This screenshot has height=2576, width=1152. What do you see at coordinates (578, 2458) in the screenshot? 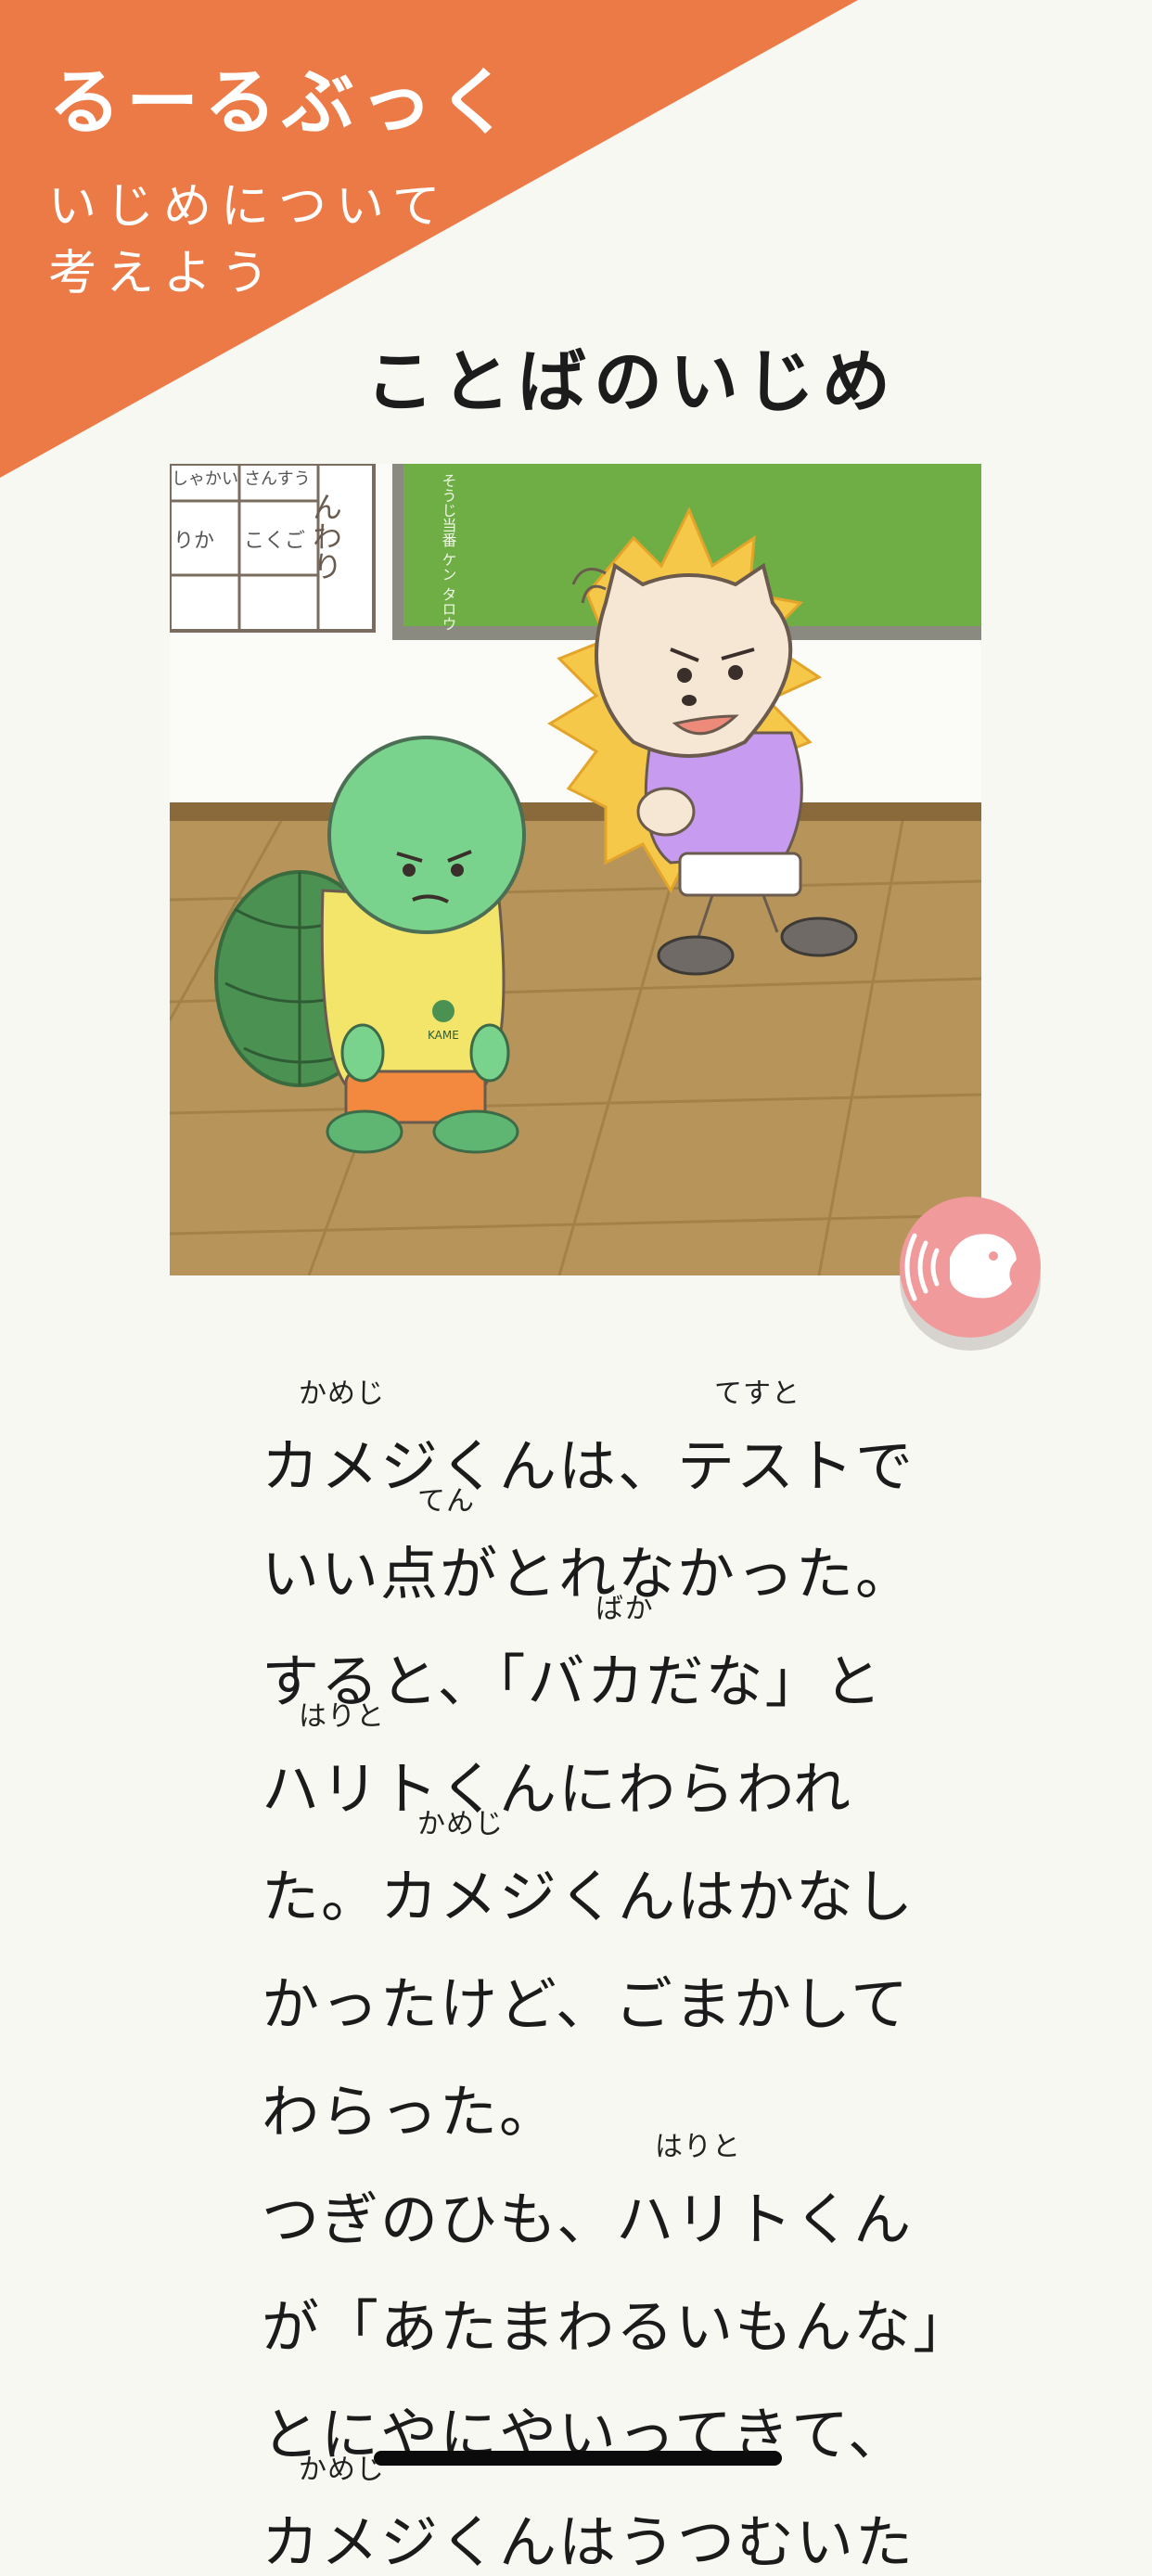
I see `home-indicator` at bounding box center [578, 2458].